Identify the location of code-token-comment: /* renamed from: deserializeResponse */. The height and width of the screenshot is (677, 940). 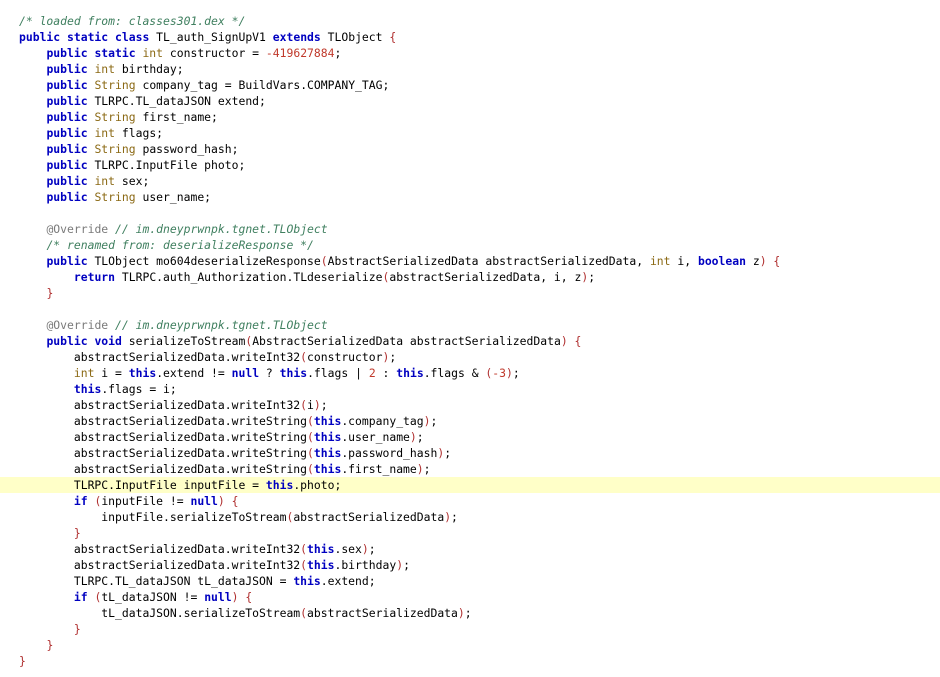
(180, 245).